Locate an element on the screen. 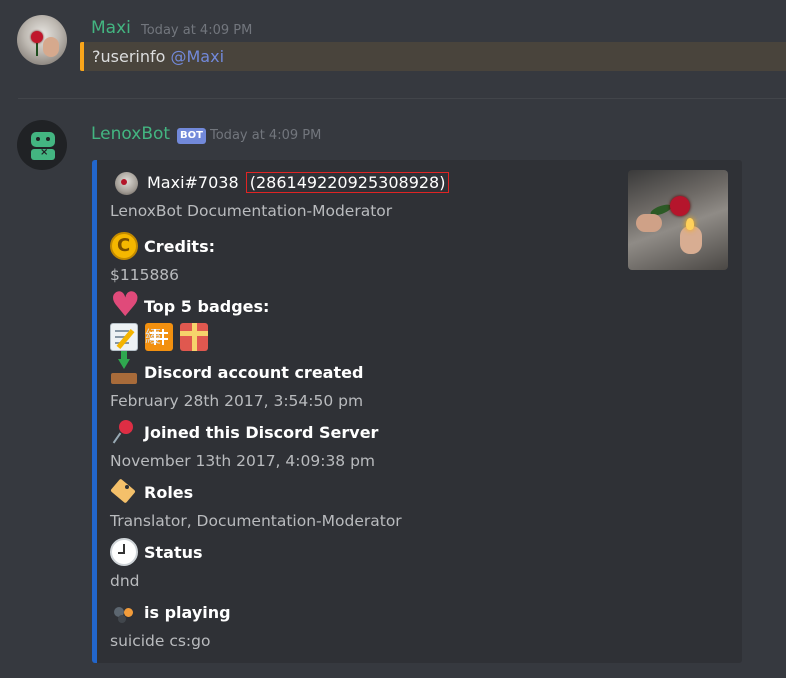  label-tag-icon is located at coordinates (124, 492).